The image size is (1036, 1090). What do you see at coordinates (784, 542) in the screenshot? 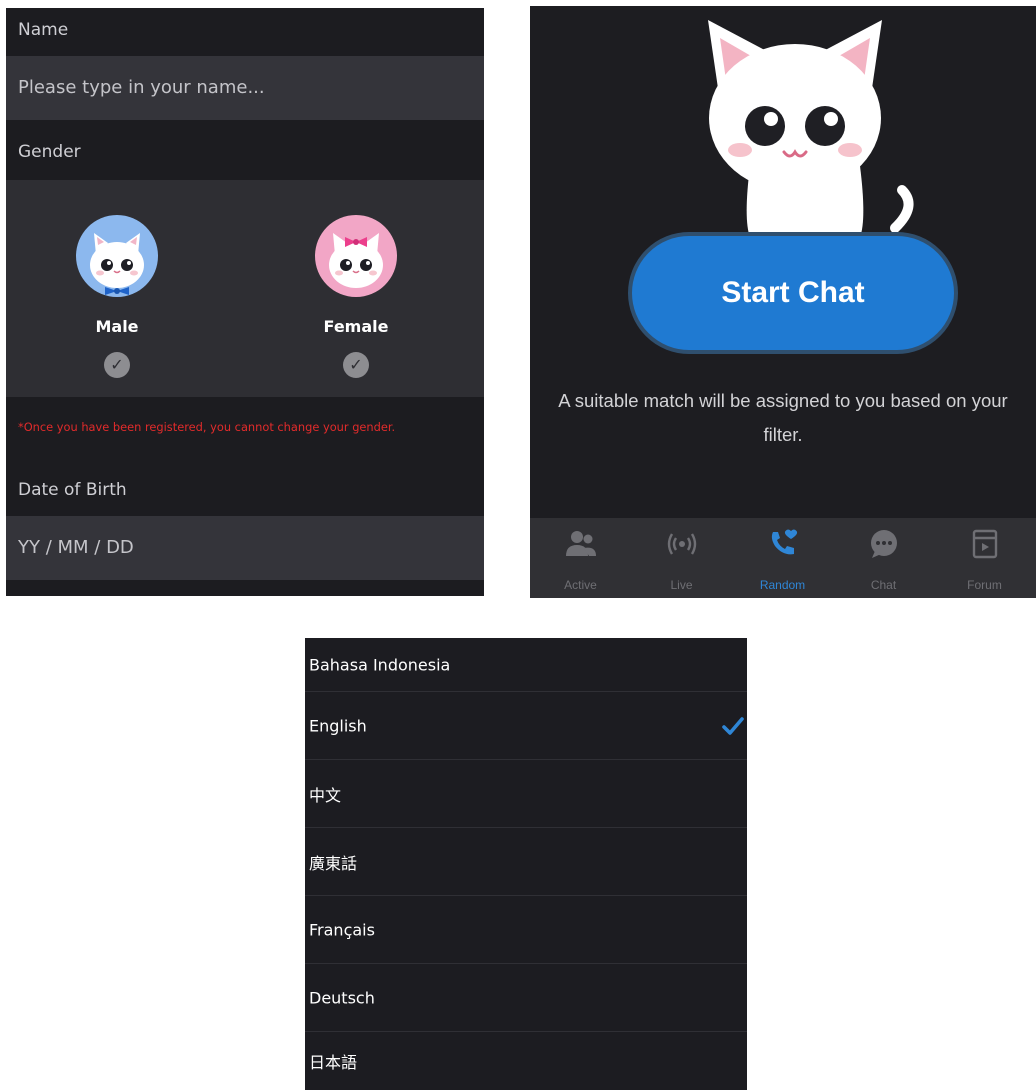
I see `phone-heart-icon` at bounding box center [784, 542].